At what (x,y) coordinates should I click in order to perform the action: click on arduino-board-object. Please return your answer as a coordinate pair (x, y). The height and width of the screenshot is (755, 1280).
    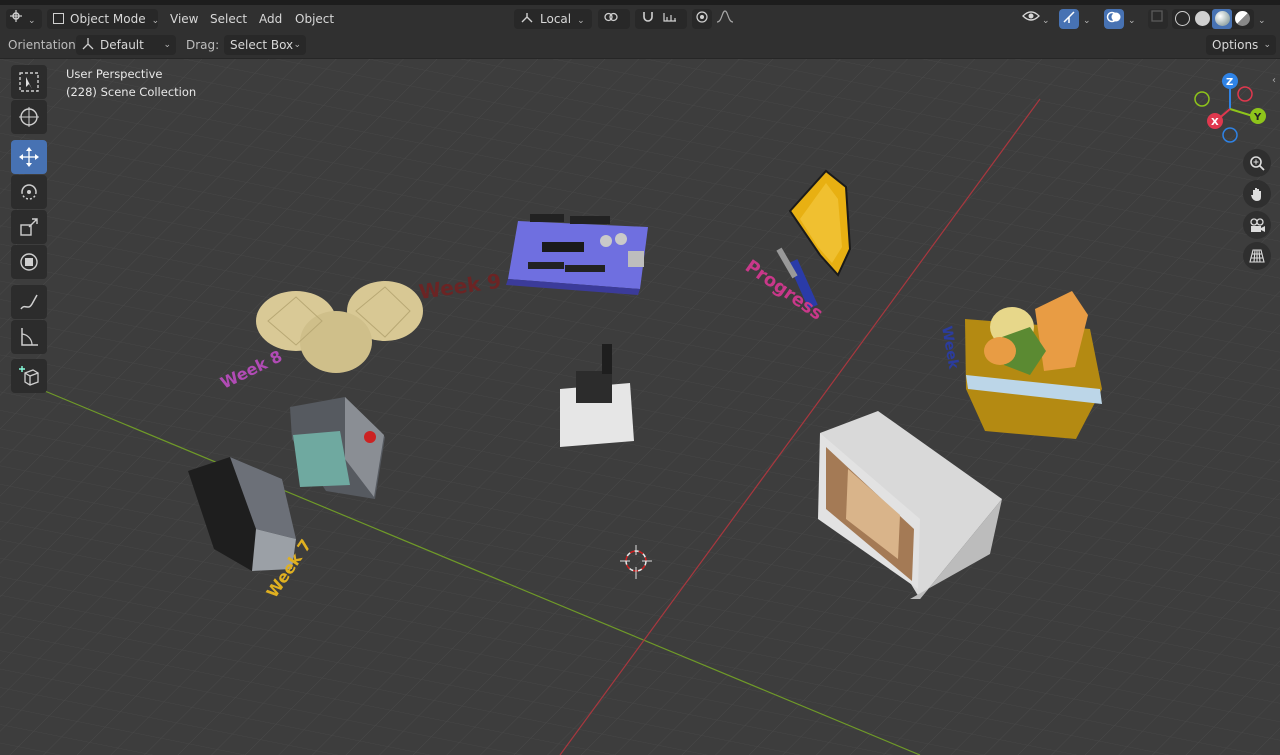
    Looking at the image, I should click on (577, 254).